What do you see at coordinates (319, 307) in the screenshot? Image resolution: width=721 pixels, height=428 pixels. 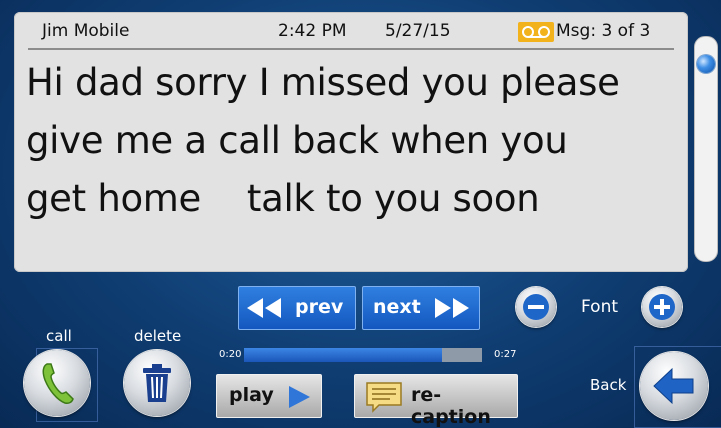 I see `prev-label: prev` at bounding box center [319, 307].